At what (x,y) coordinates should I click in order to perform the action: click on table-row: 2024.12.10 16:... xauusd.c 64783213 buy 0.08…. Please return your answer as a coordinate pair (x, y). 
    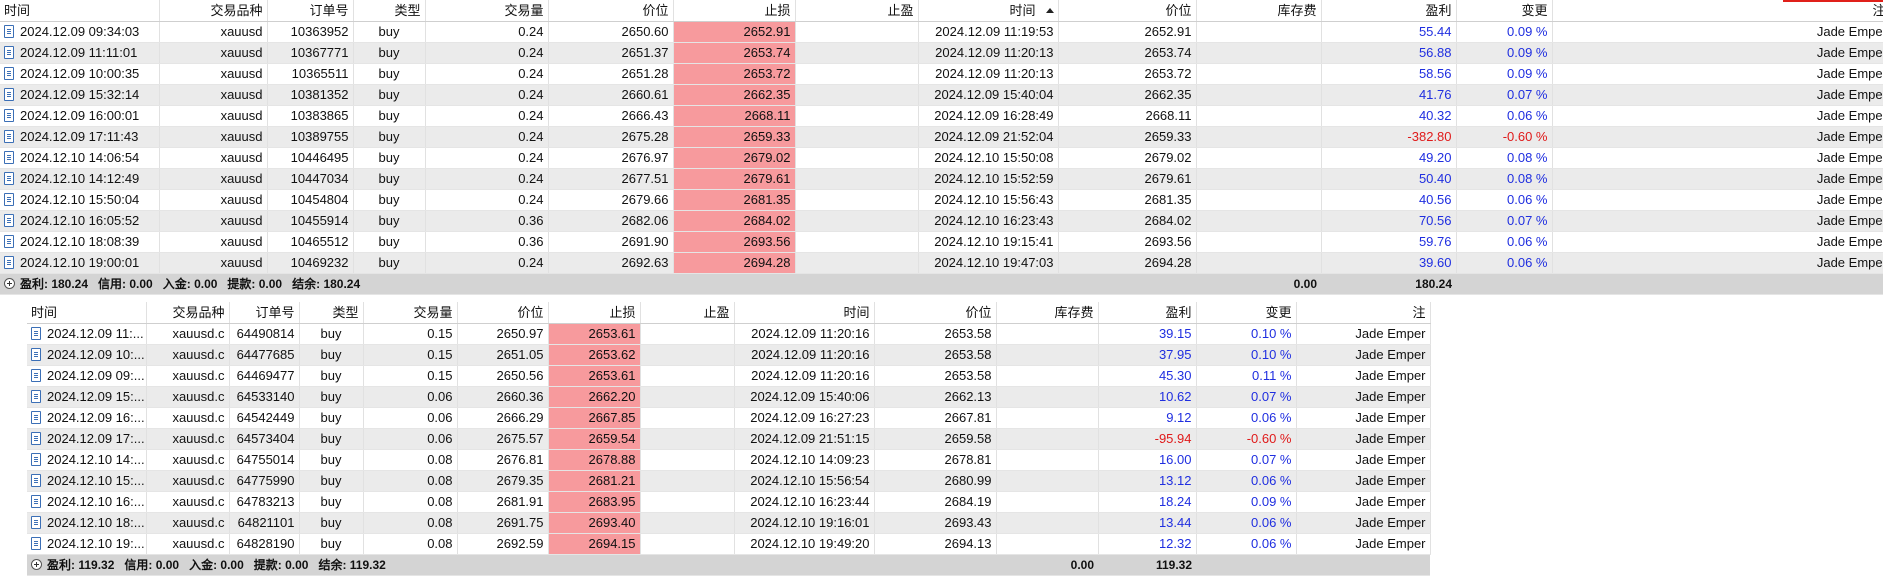
    Looking at the image, I should click on (729, 502).